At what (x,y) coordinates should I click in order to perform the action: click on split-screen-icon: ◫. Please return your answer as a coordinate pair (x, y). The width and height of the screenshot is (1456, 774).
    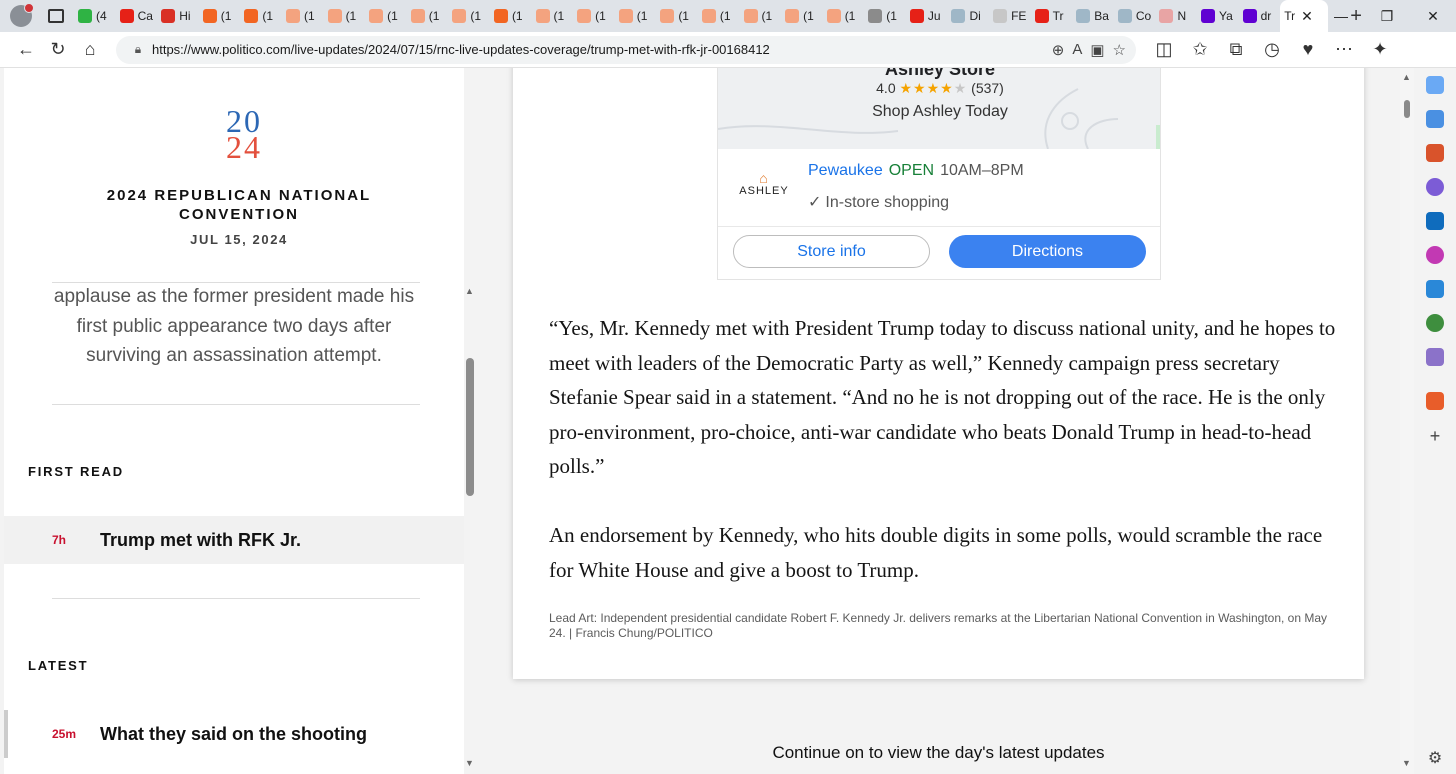
    Looking at the image, I should click on (1164, 50).